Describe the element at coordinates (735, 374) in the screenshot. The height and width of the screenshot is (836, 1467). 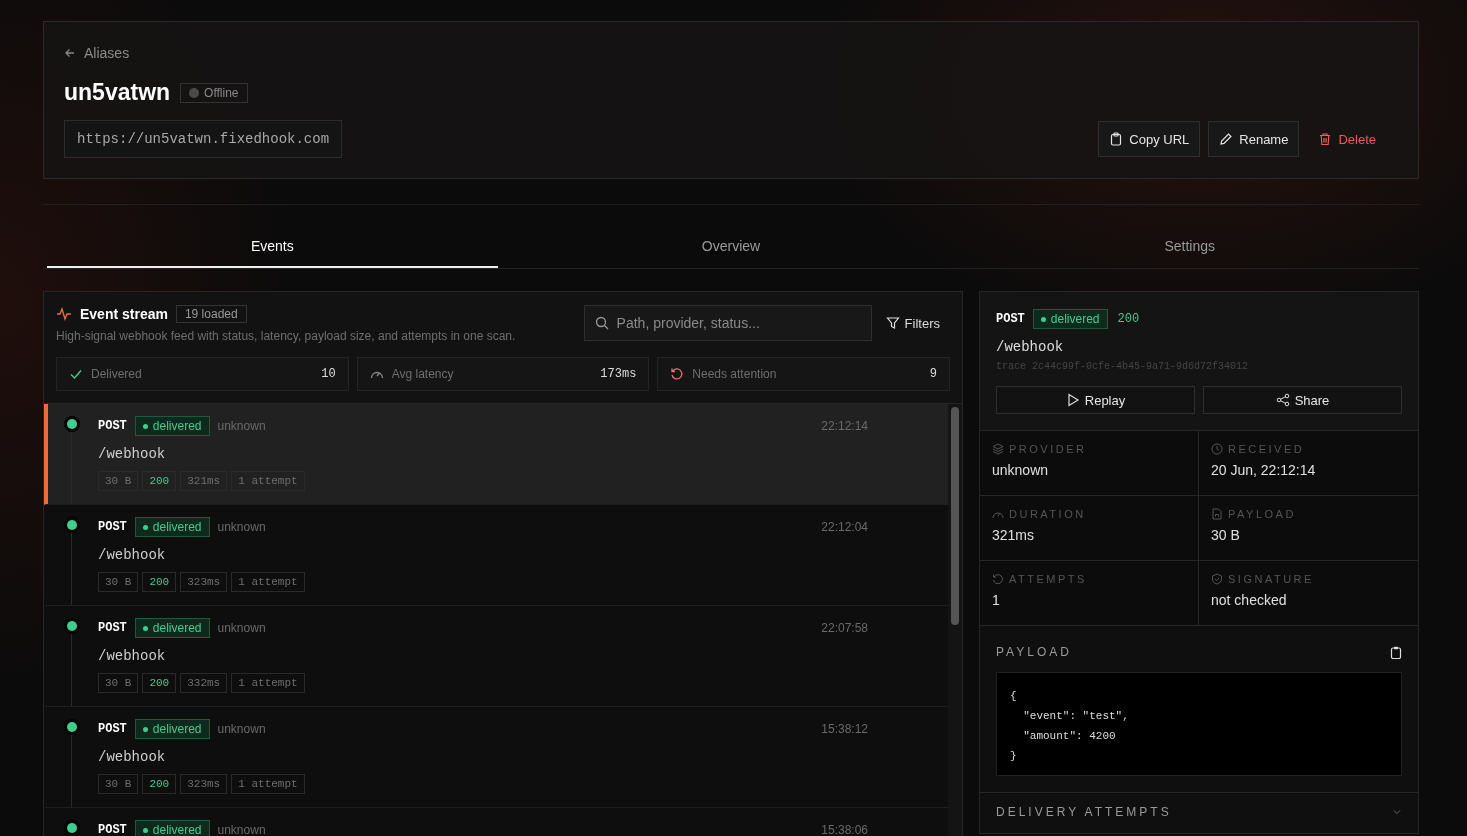
I see `stat-label: Needs attention` at that location.